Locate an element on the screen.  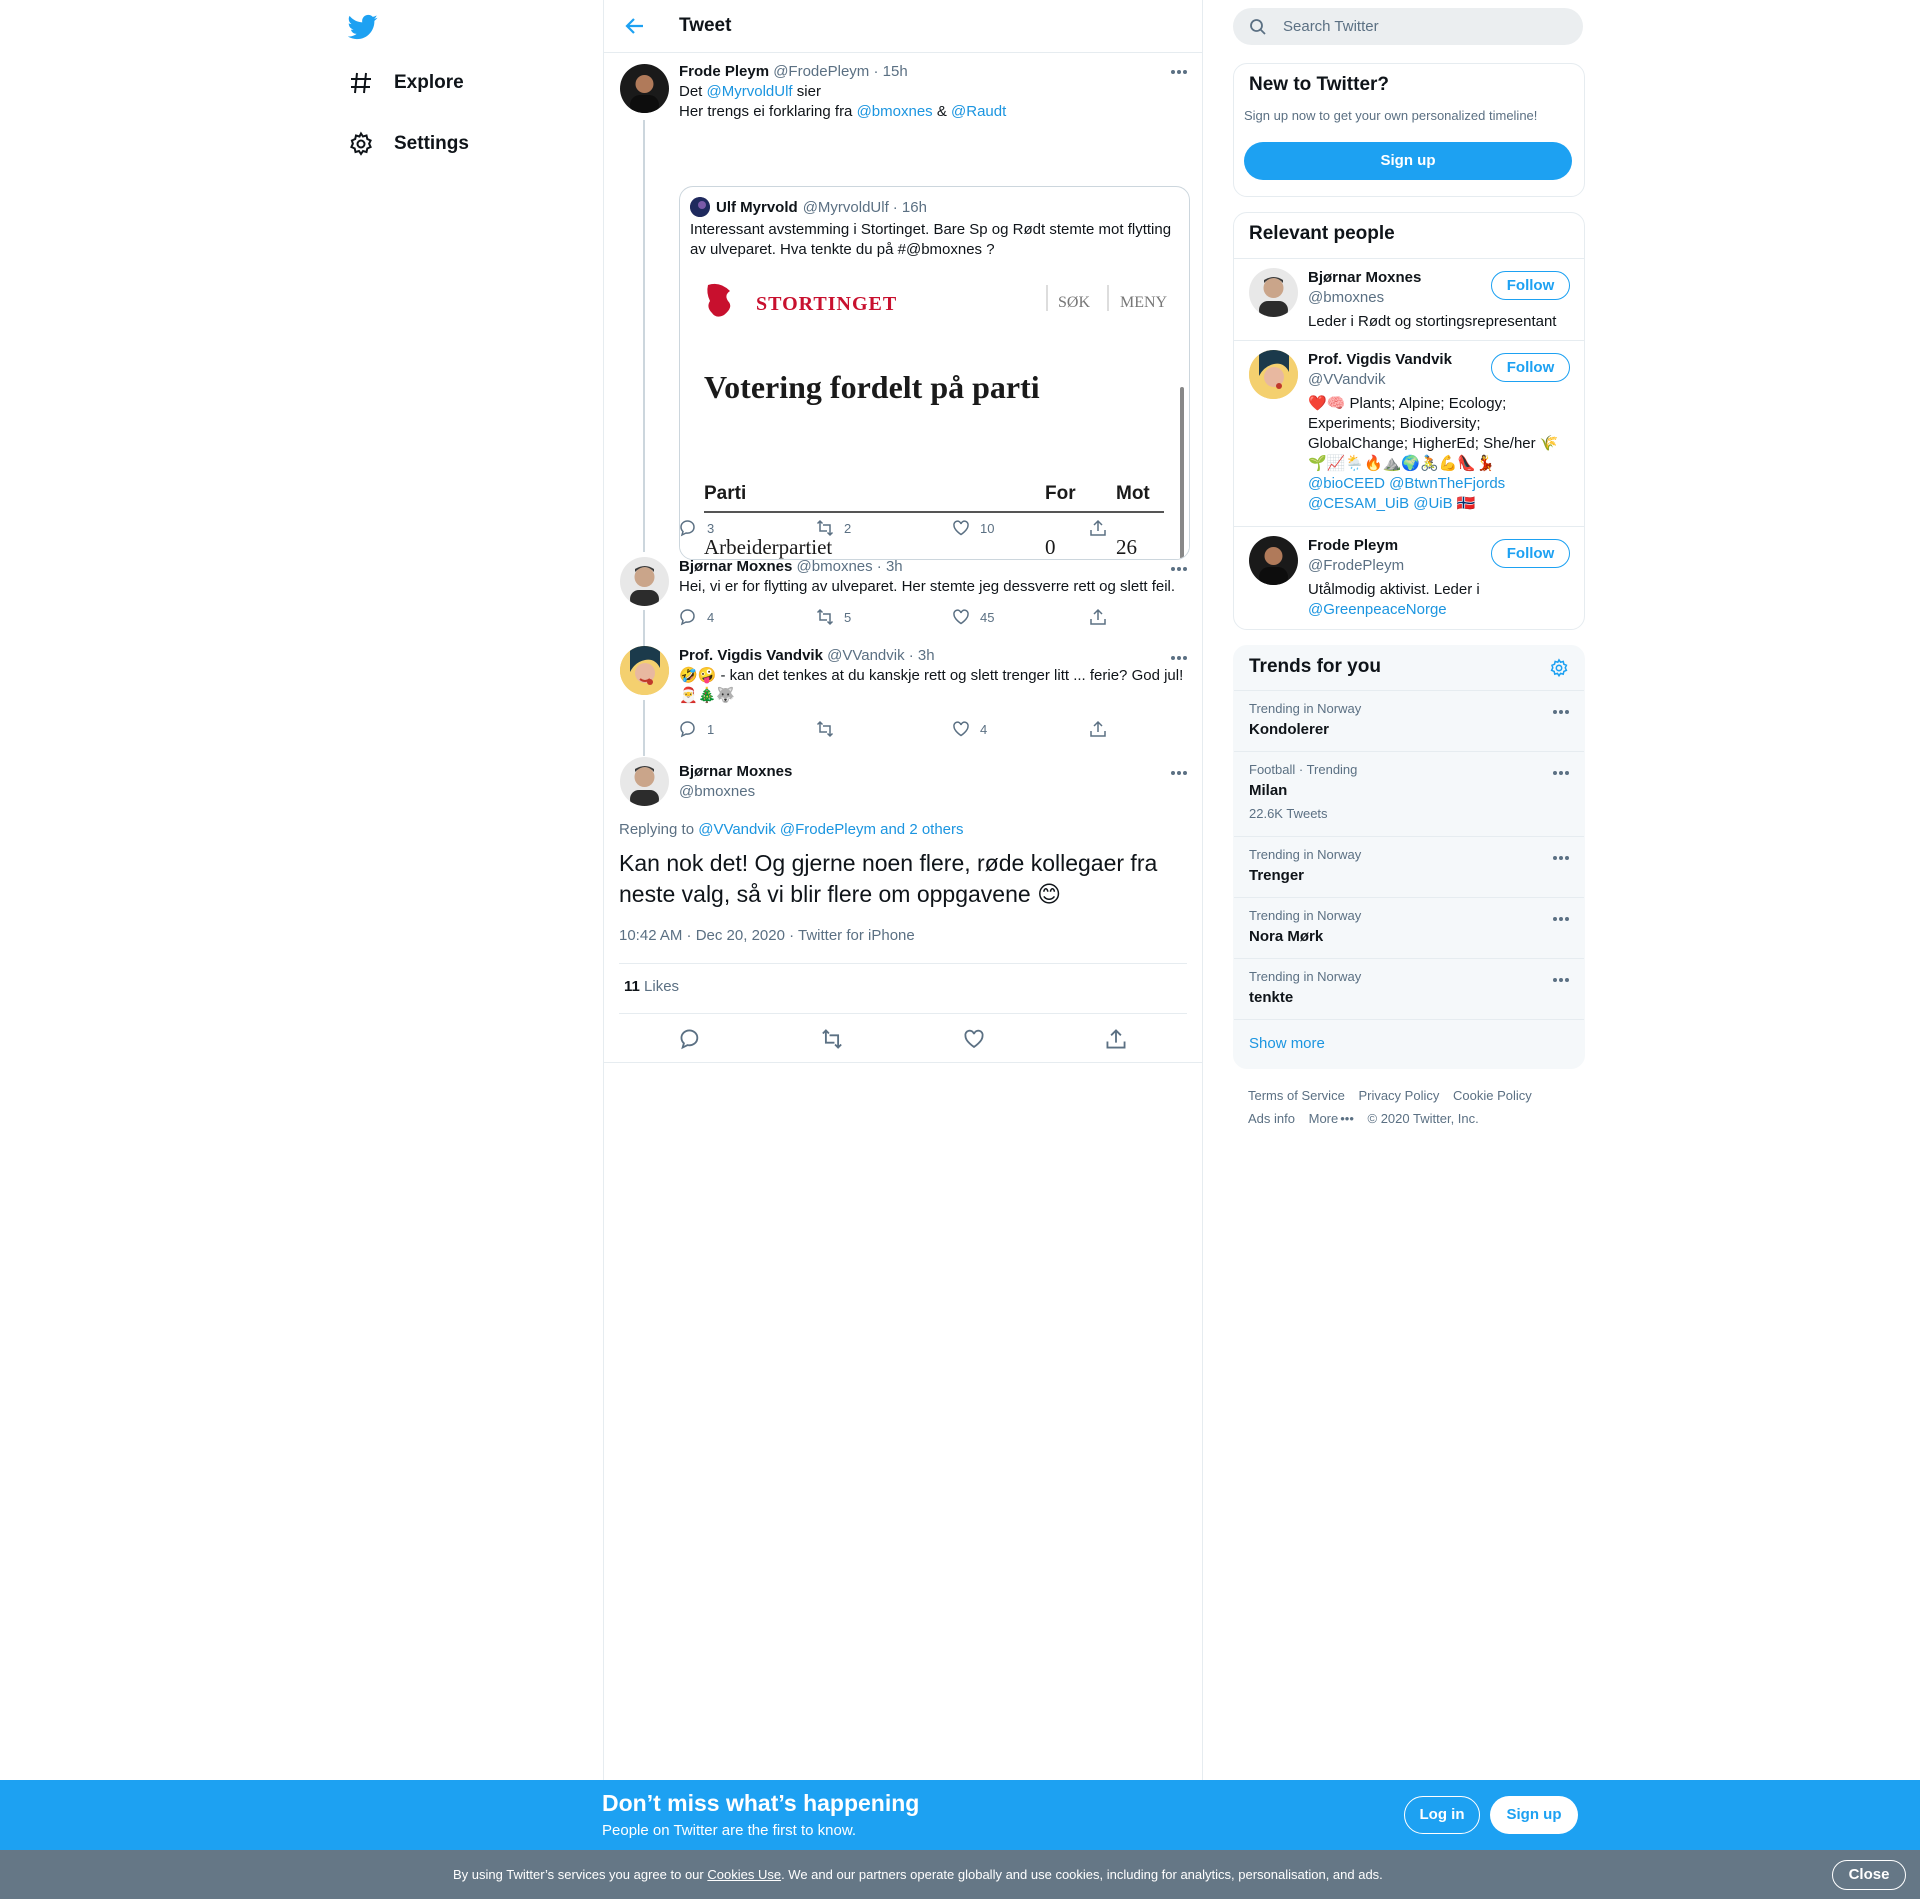
author-name: Prof. Vigdis Vandvik is located at coordinates (751, 655).